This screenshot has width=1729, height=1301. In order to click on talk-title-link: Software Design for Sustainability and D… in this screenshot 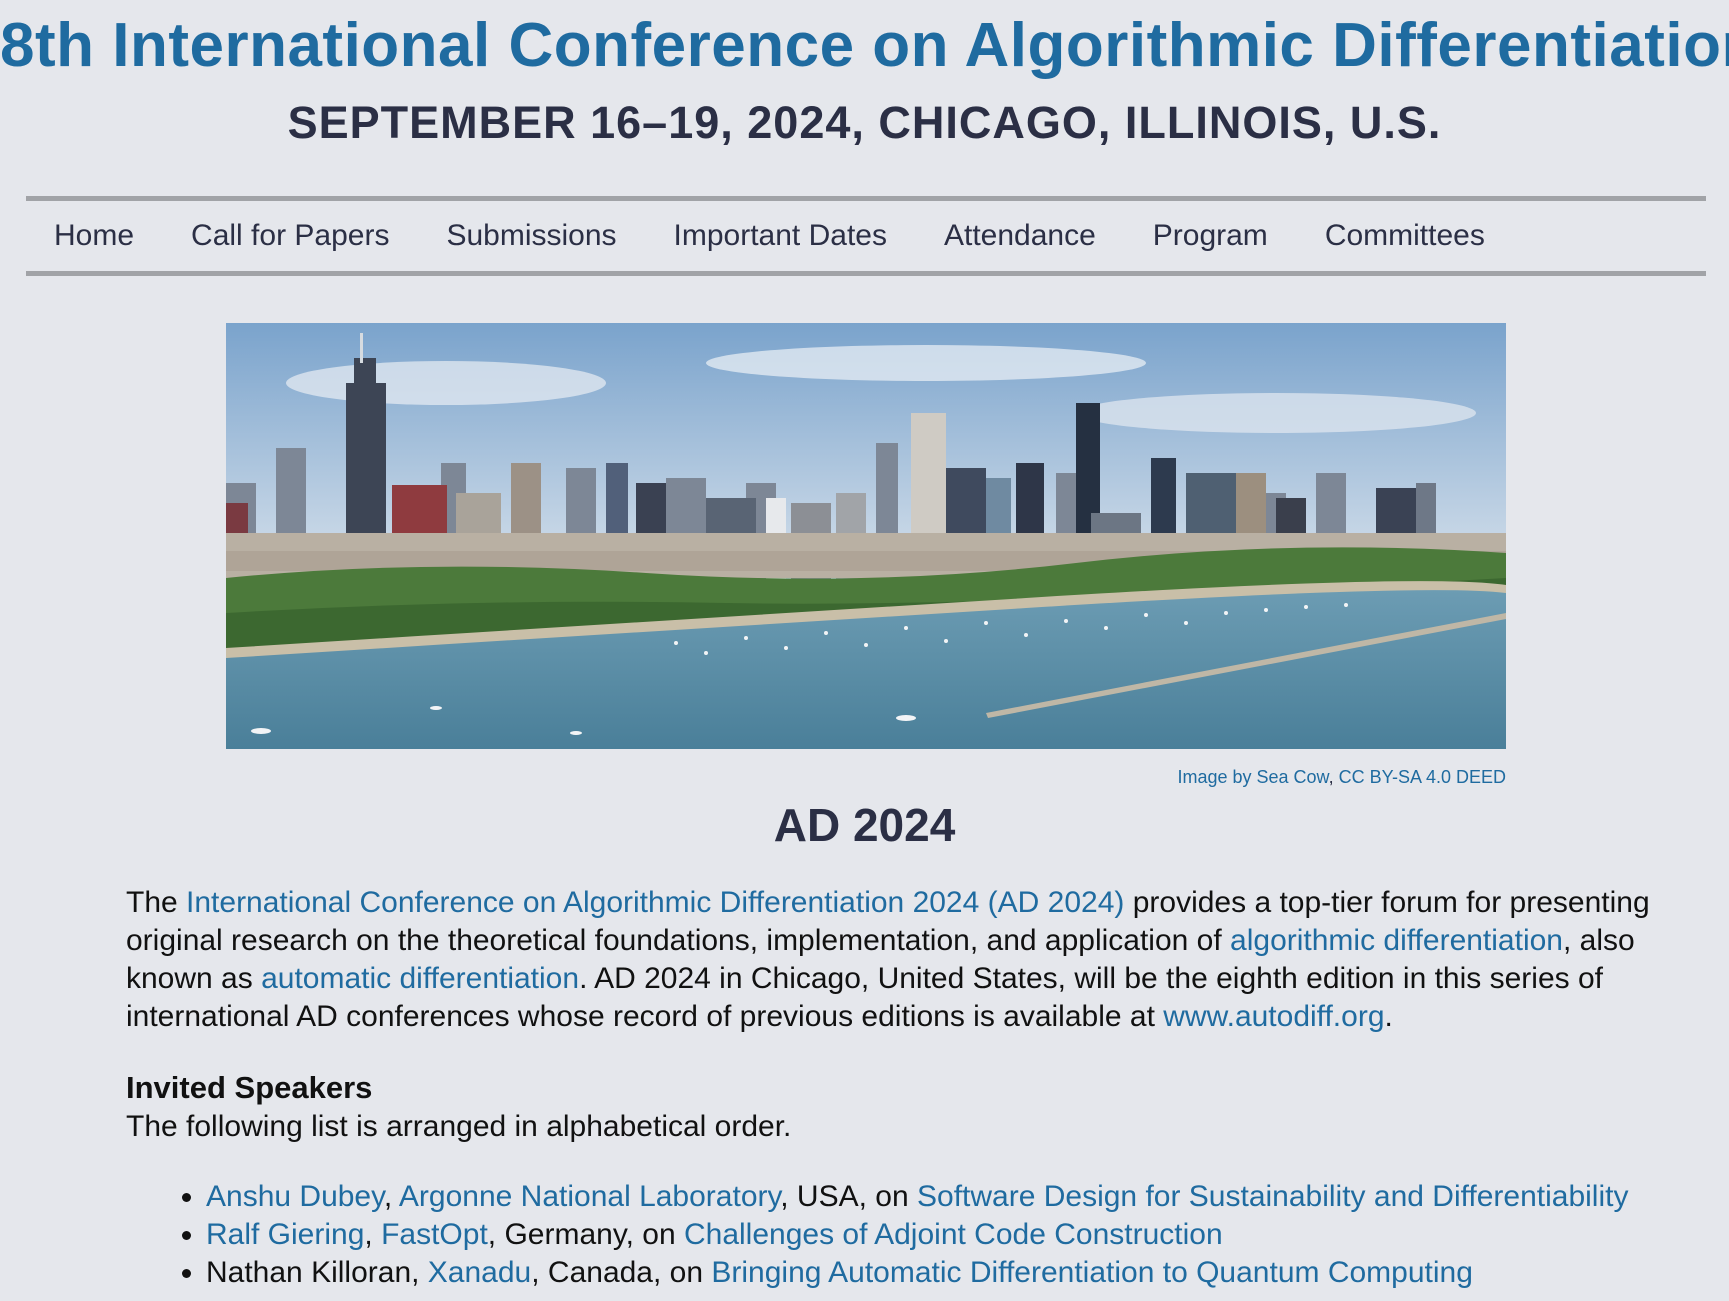, I will do `click(1272, 1196)`.